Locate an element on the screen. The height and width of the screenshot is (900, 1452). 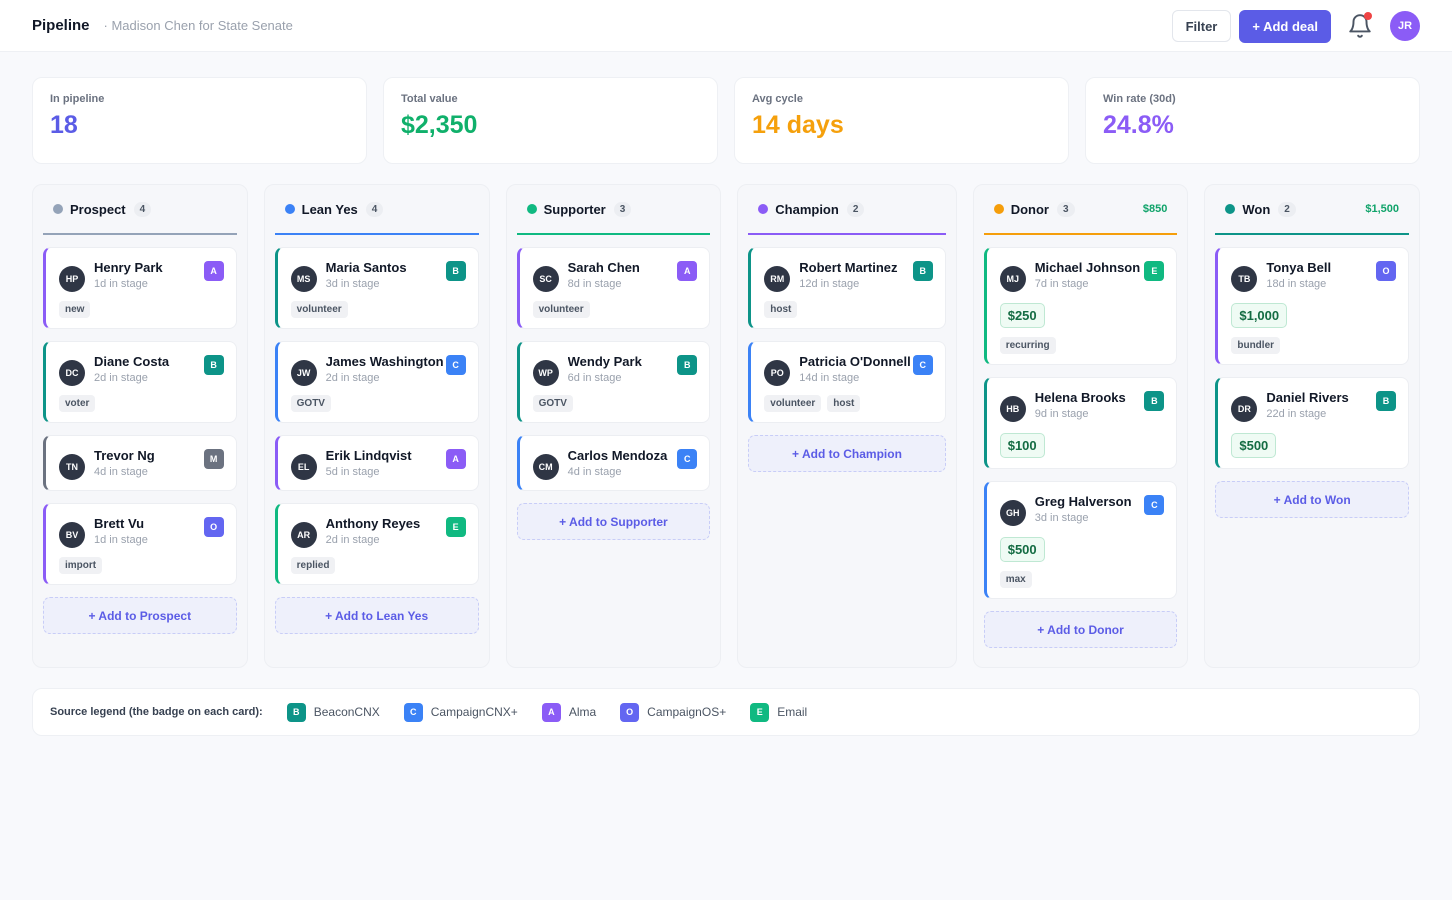
column-count-badge: 4 is located at coordinates (374, 209).